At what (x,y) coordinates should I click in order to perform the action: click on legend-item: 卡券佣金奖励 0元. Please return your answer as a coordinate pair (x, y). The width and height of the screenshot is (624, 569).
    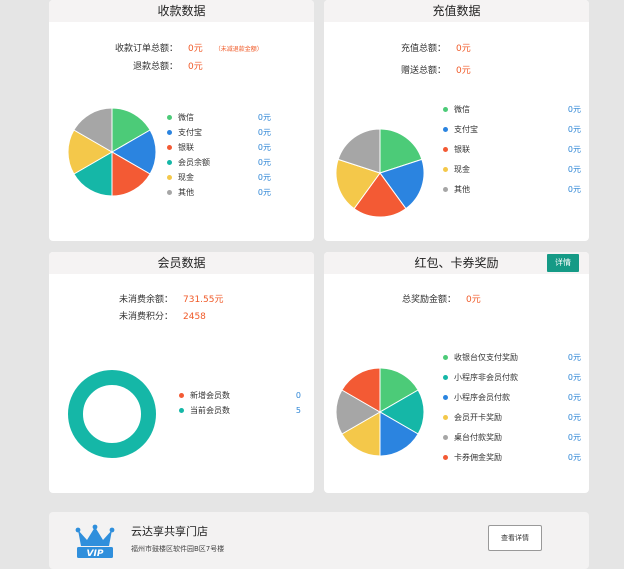
    Looking at the image, I should click on (512, 460).